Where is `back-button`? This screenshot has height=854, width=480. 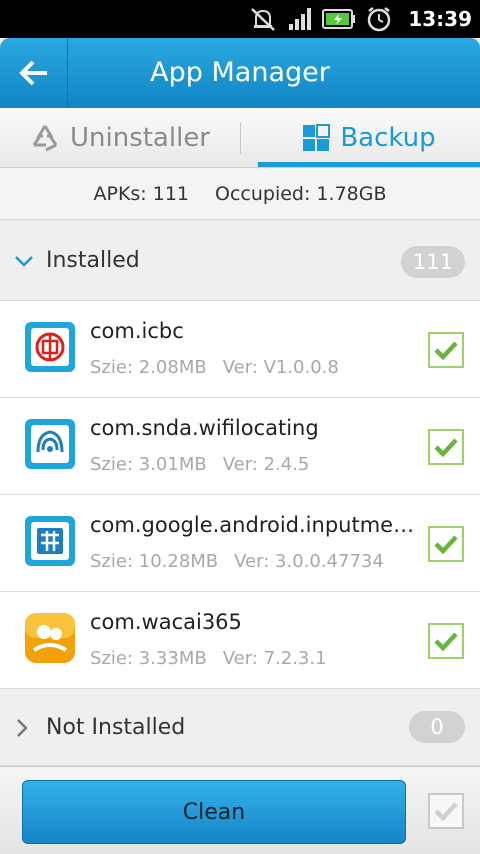 back-button is located at coordinates (34, 73).